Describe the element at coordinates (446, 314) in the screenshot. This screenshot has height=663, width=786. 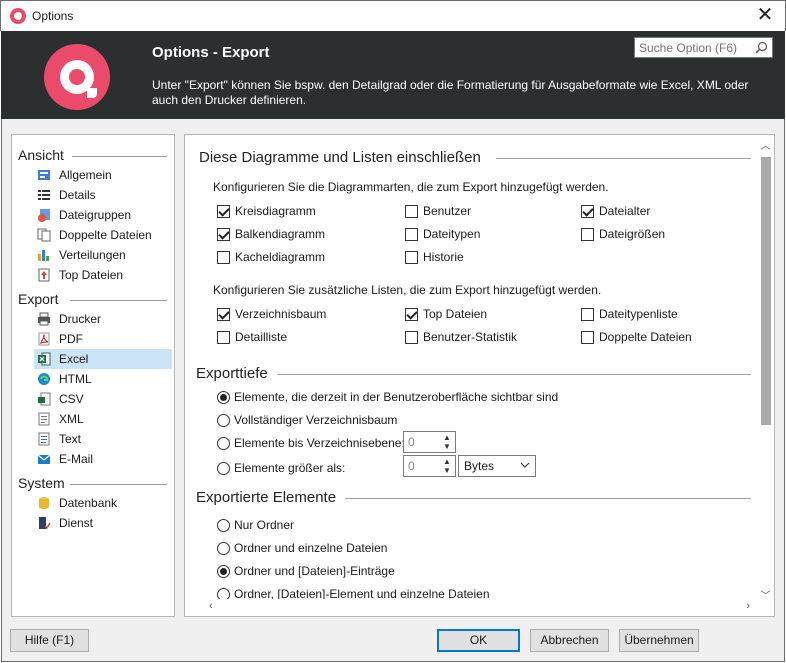
I see `checkbox-top-dateien: Top Dateien` at that location.